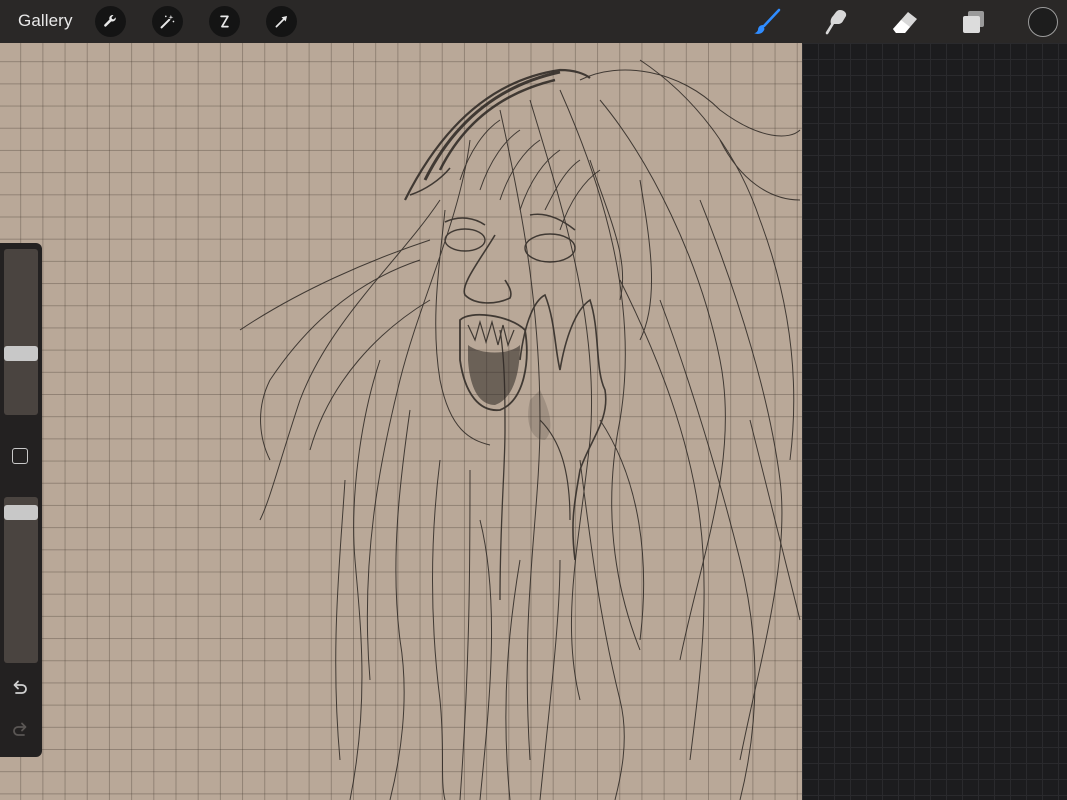 The height and width of the screenshot is (800, 1067). I want to click on smudge-finger-icon, so click(836, 22).